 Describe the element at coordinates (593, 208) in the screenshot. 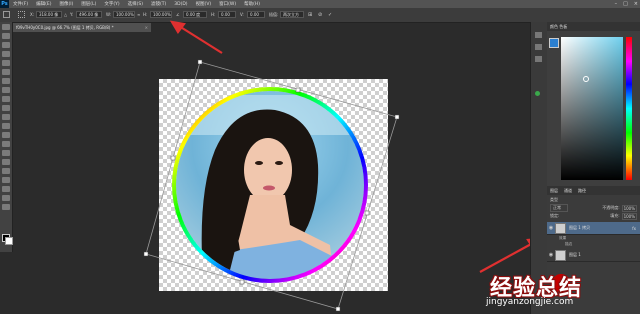

I see `blend-row: 正常 不透明度: 100%` at that location.